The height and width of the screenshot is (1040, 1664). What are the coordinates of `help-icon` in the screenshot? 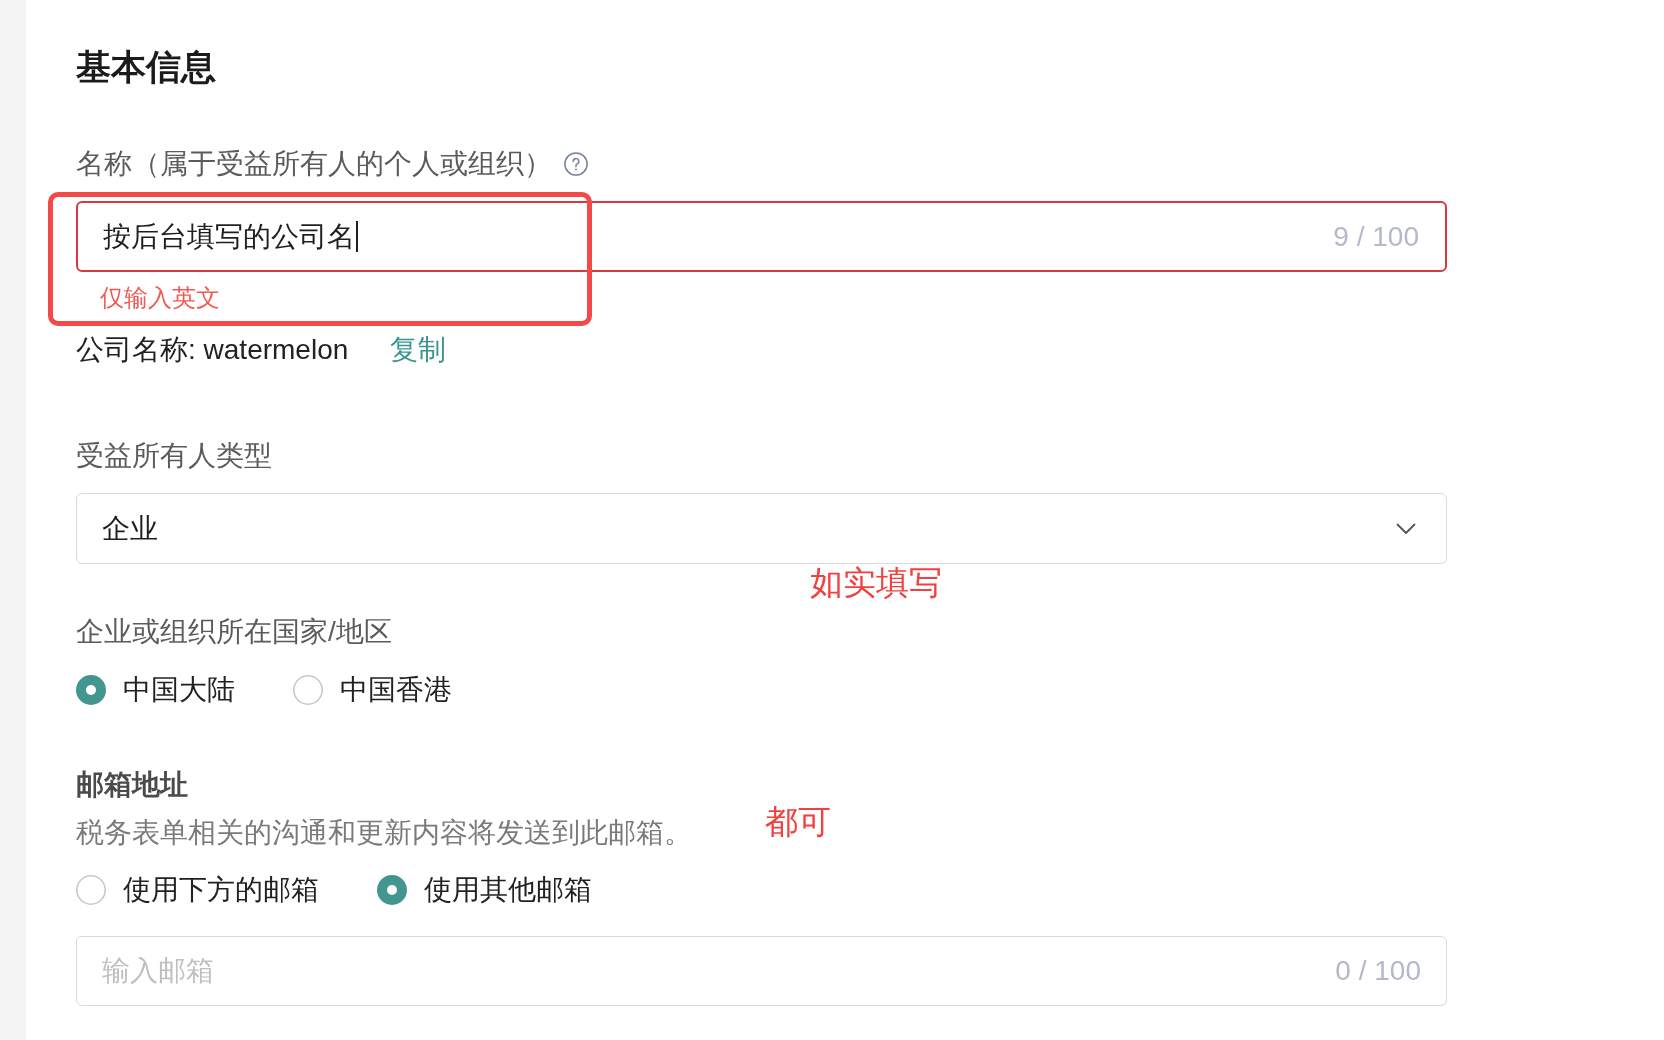 It's located at (576, 164).